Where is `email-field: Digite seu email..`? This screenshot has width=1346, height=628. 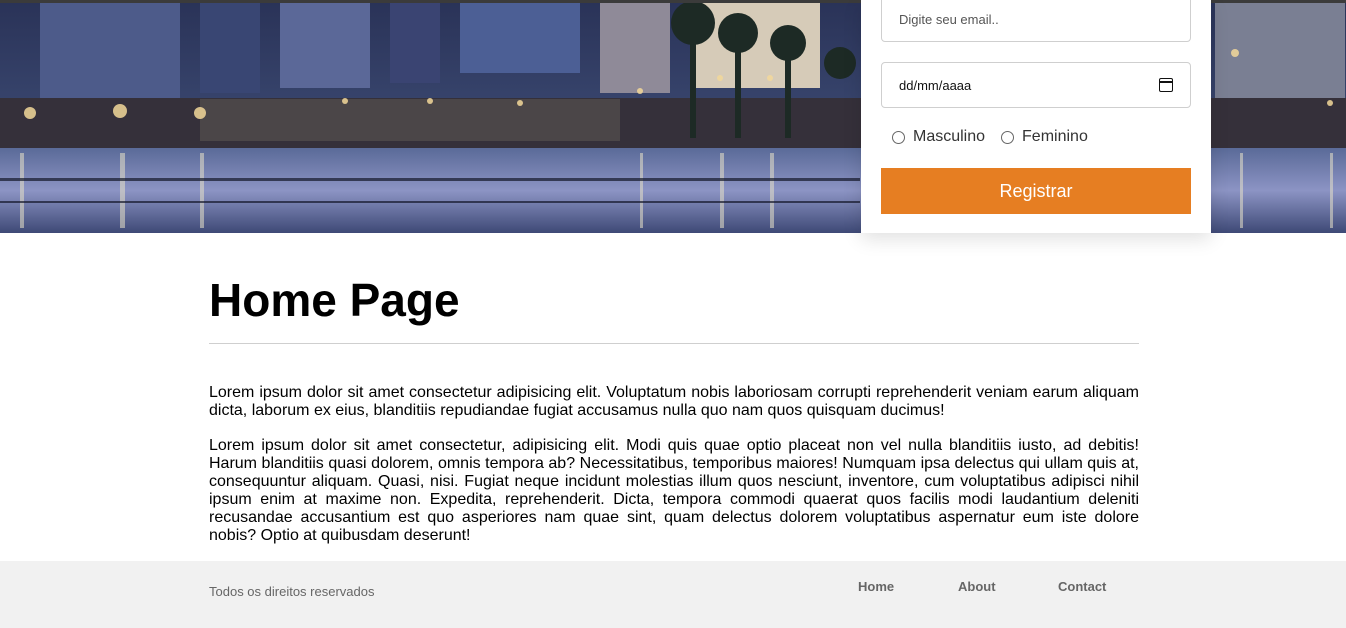 email-field: Digite seu email.. is located at coordinates (1036, 21).